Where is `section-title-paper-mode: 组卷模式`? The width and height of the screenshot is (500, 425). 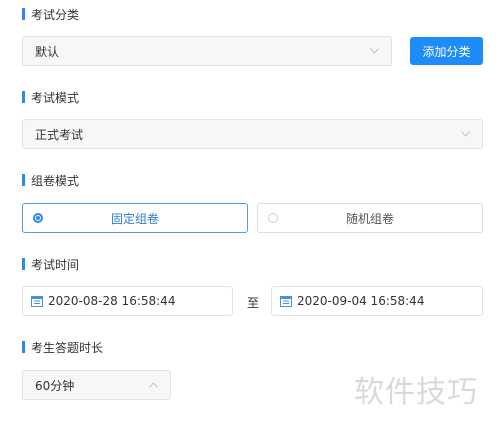 section-title-paper-mode: 组卷模式 is located at coordinates (51, 180).